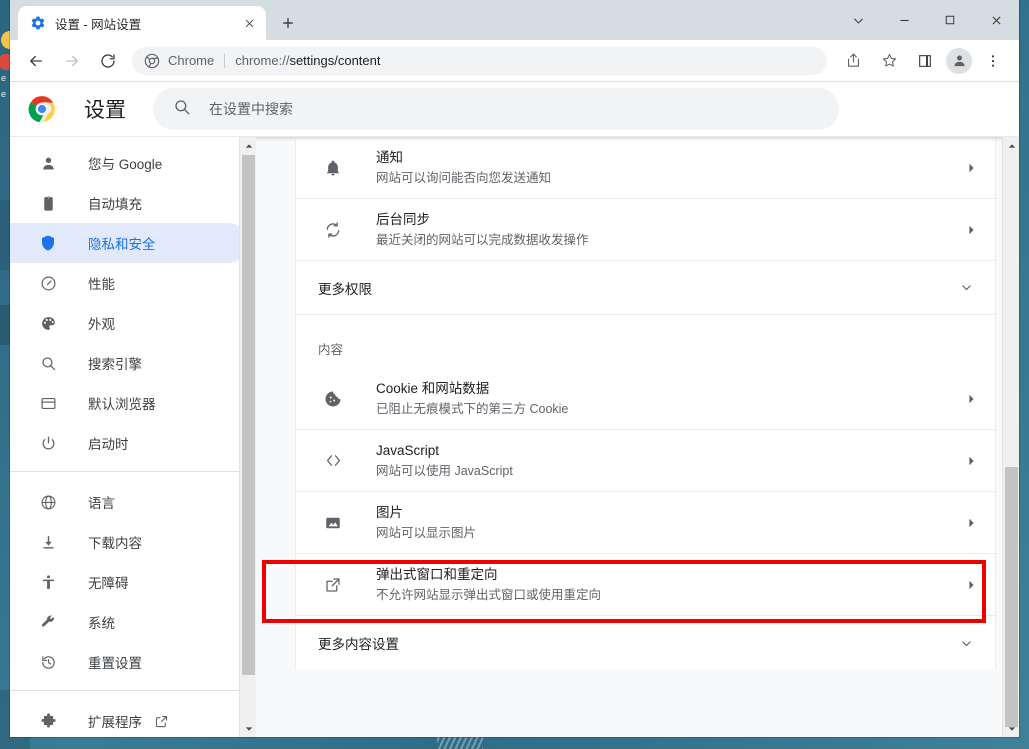 The height and width of the screenshot is (749, 1029). Describe the element at coordinates (108, 583) in the screenshot. I see `sidebar-item-label: 无障碍` at that location.